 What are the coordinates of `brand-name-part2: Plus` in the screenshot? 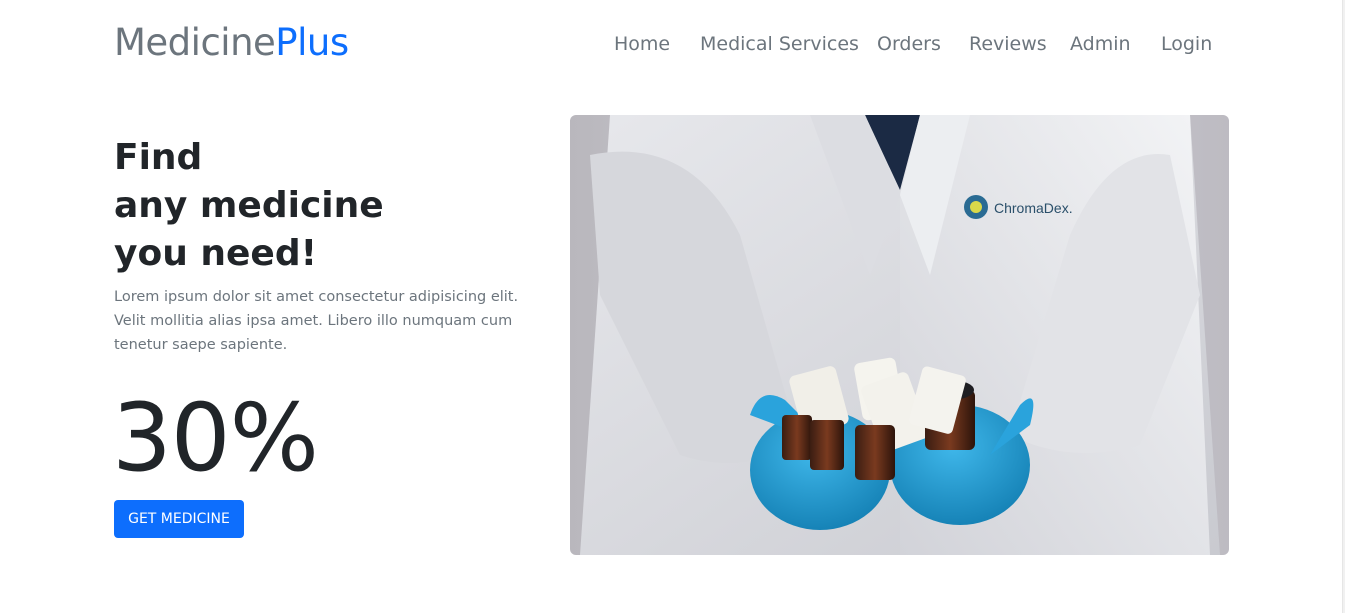 It's located at (312, 42).